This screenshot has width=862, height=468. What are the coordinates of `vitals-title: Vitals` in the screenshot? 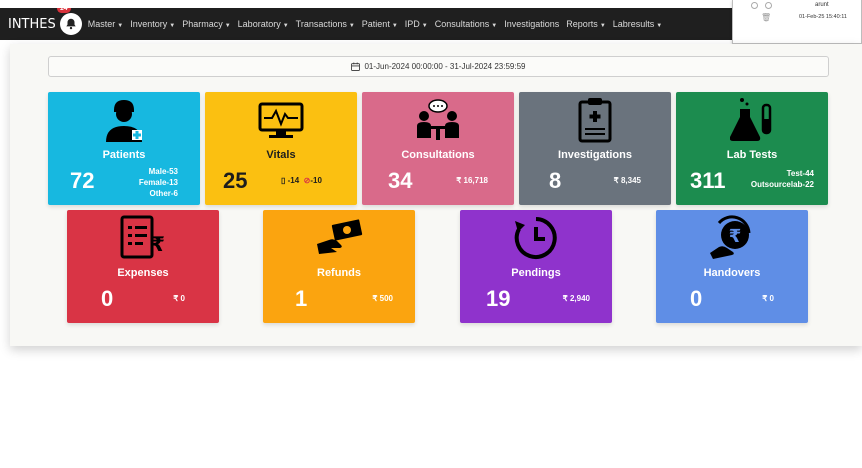 It's located at (281, 155).